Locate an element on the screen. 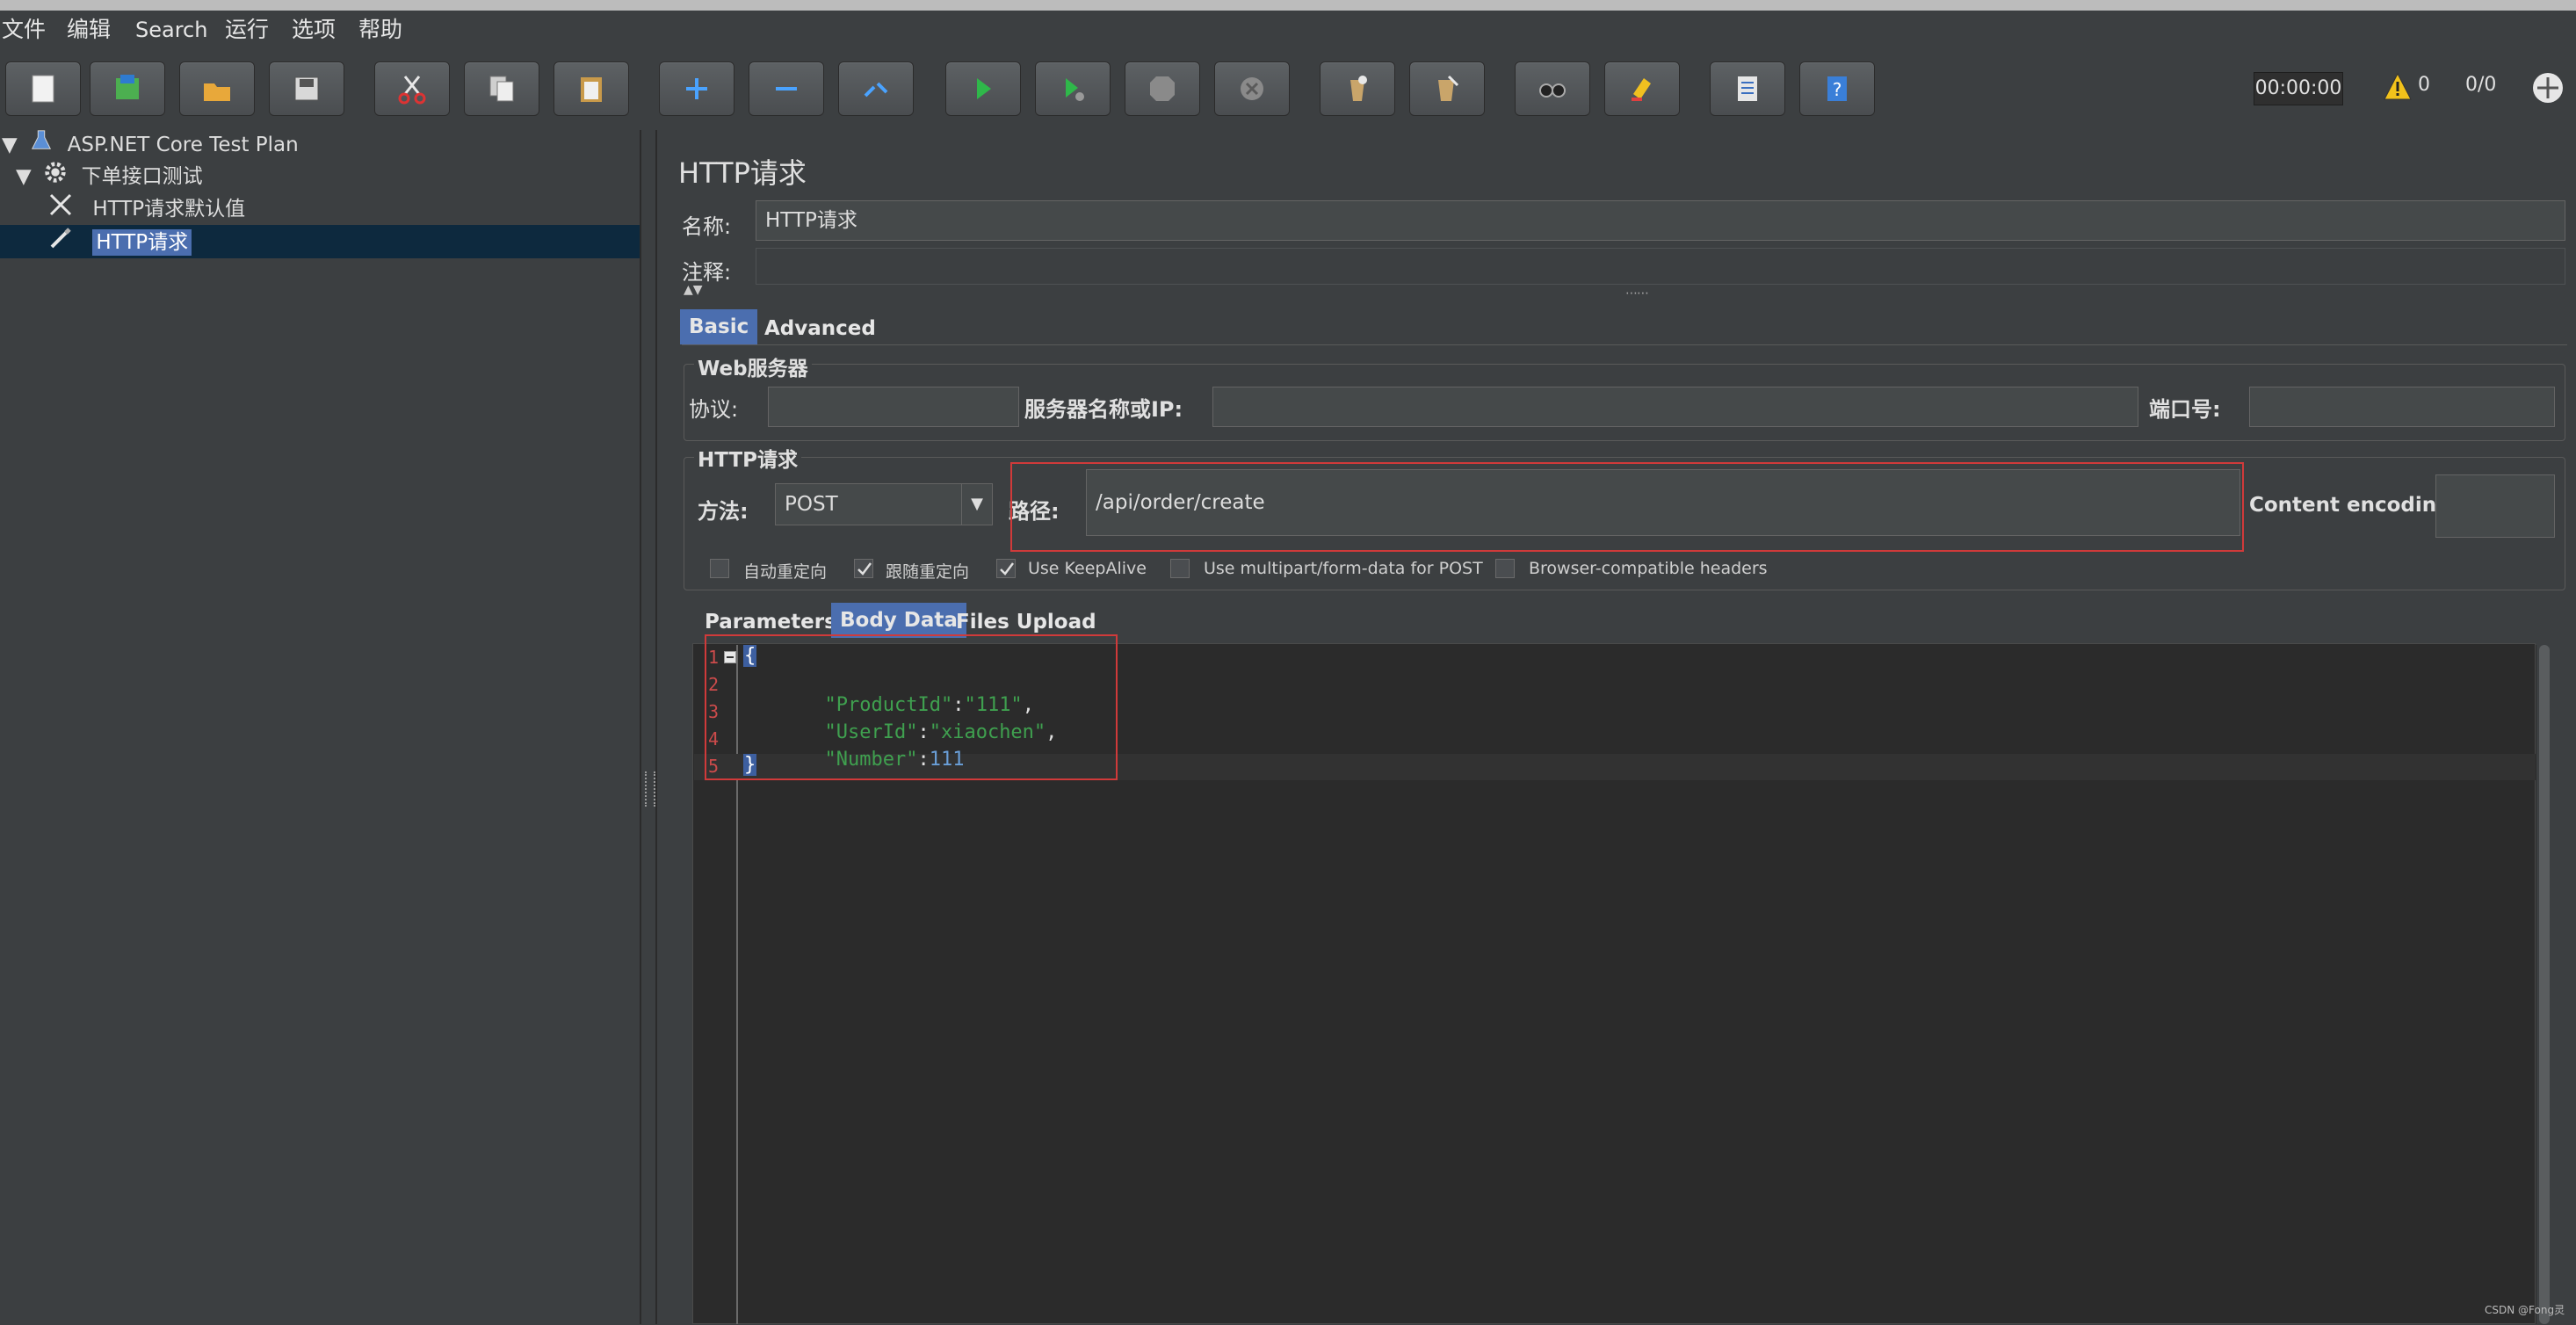 The height and width of the screenshot is (1325, 2576). tree-node-label: 下单接口测试 is located at coordinates (142, 177).